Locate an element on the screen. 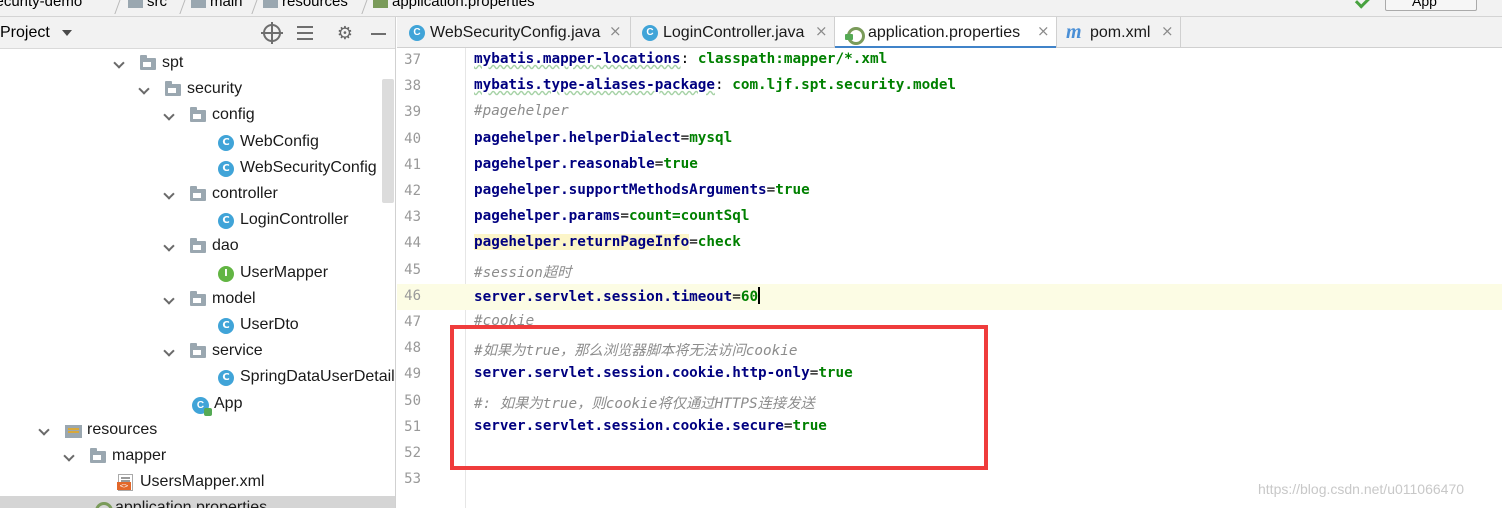  line-number: 51 is located at coordinates (412, 426).